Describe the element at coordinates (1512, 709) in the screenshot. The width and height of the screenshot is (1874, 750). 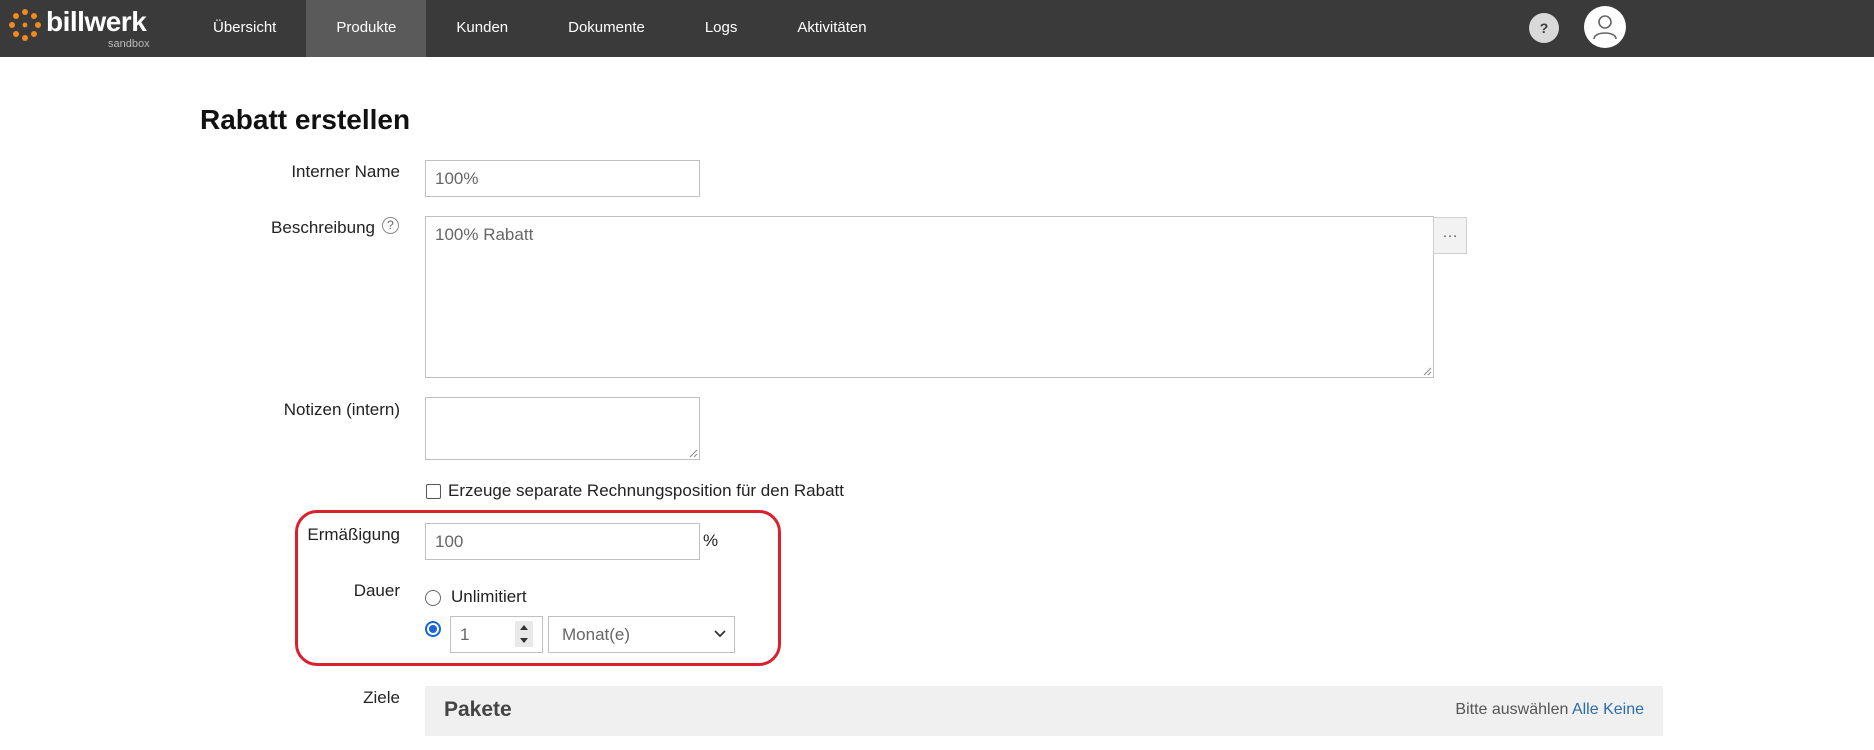
I see `select-prompt: Bitte auswählen` at that location.